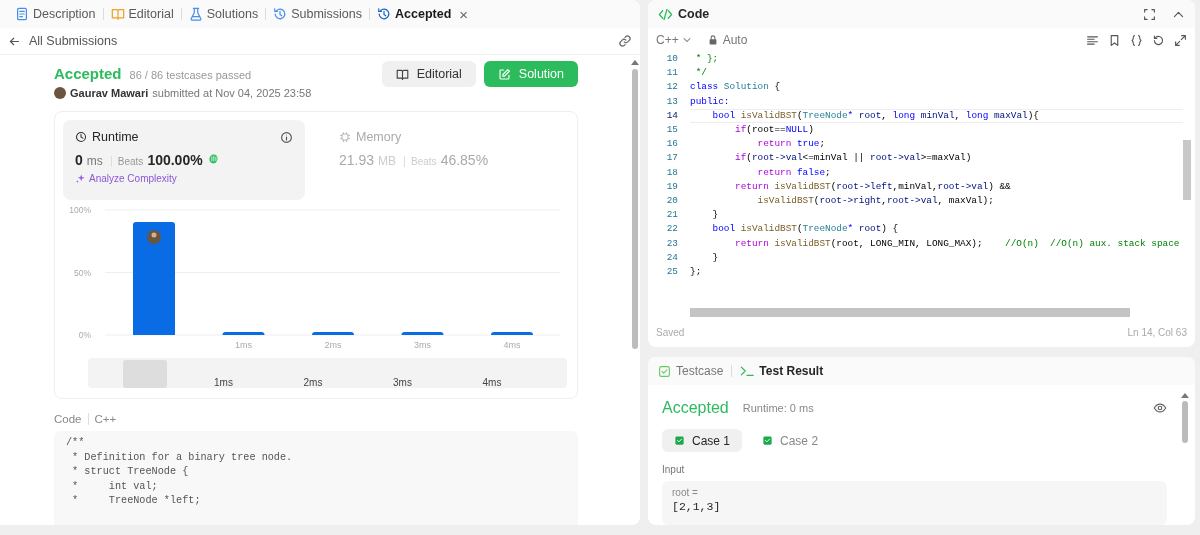  Describe the element at coordinates (313, 382) in the screenshot. I see `navigator-label: 2ms` at that location.